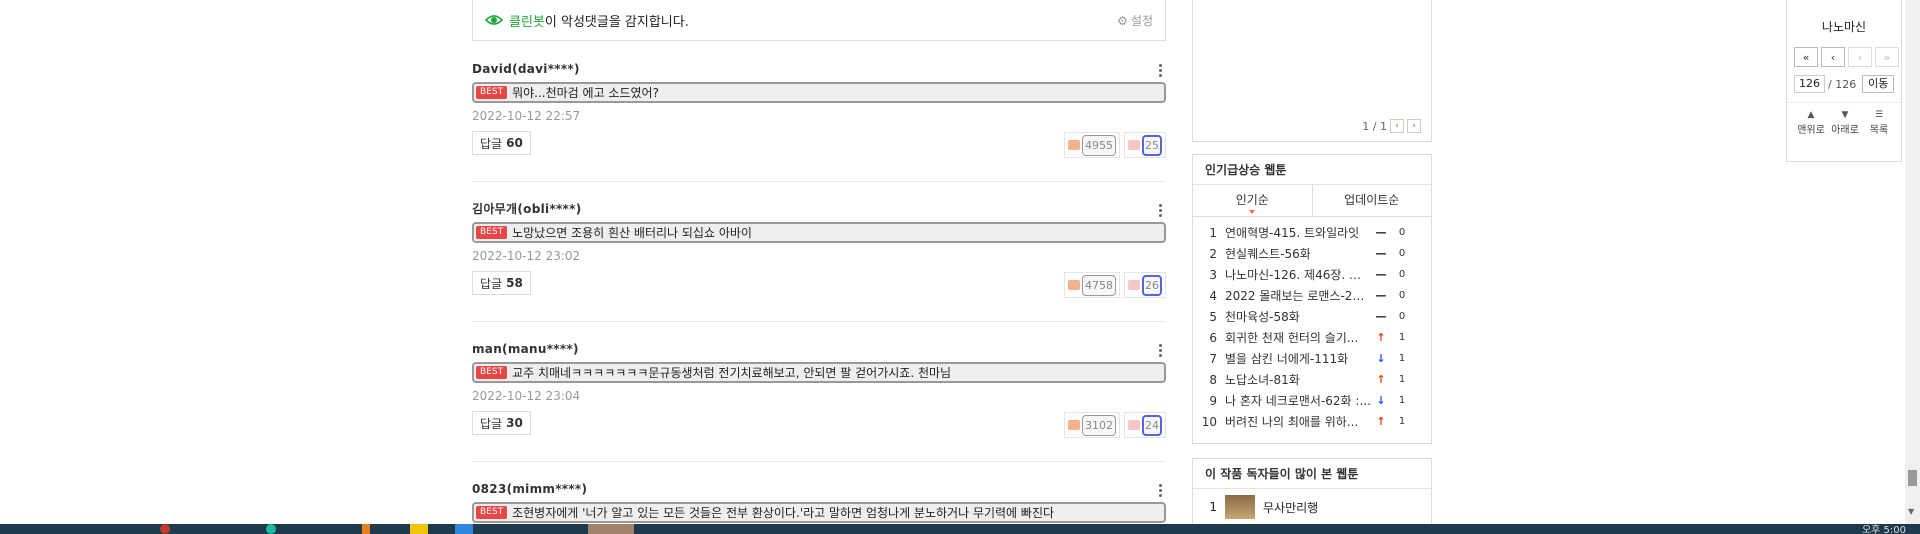 Image resolution: width=1920 pixels, height=534 pixels. I want to click on like-count: 4758, so click(1099, 285).